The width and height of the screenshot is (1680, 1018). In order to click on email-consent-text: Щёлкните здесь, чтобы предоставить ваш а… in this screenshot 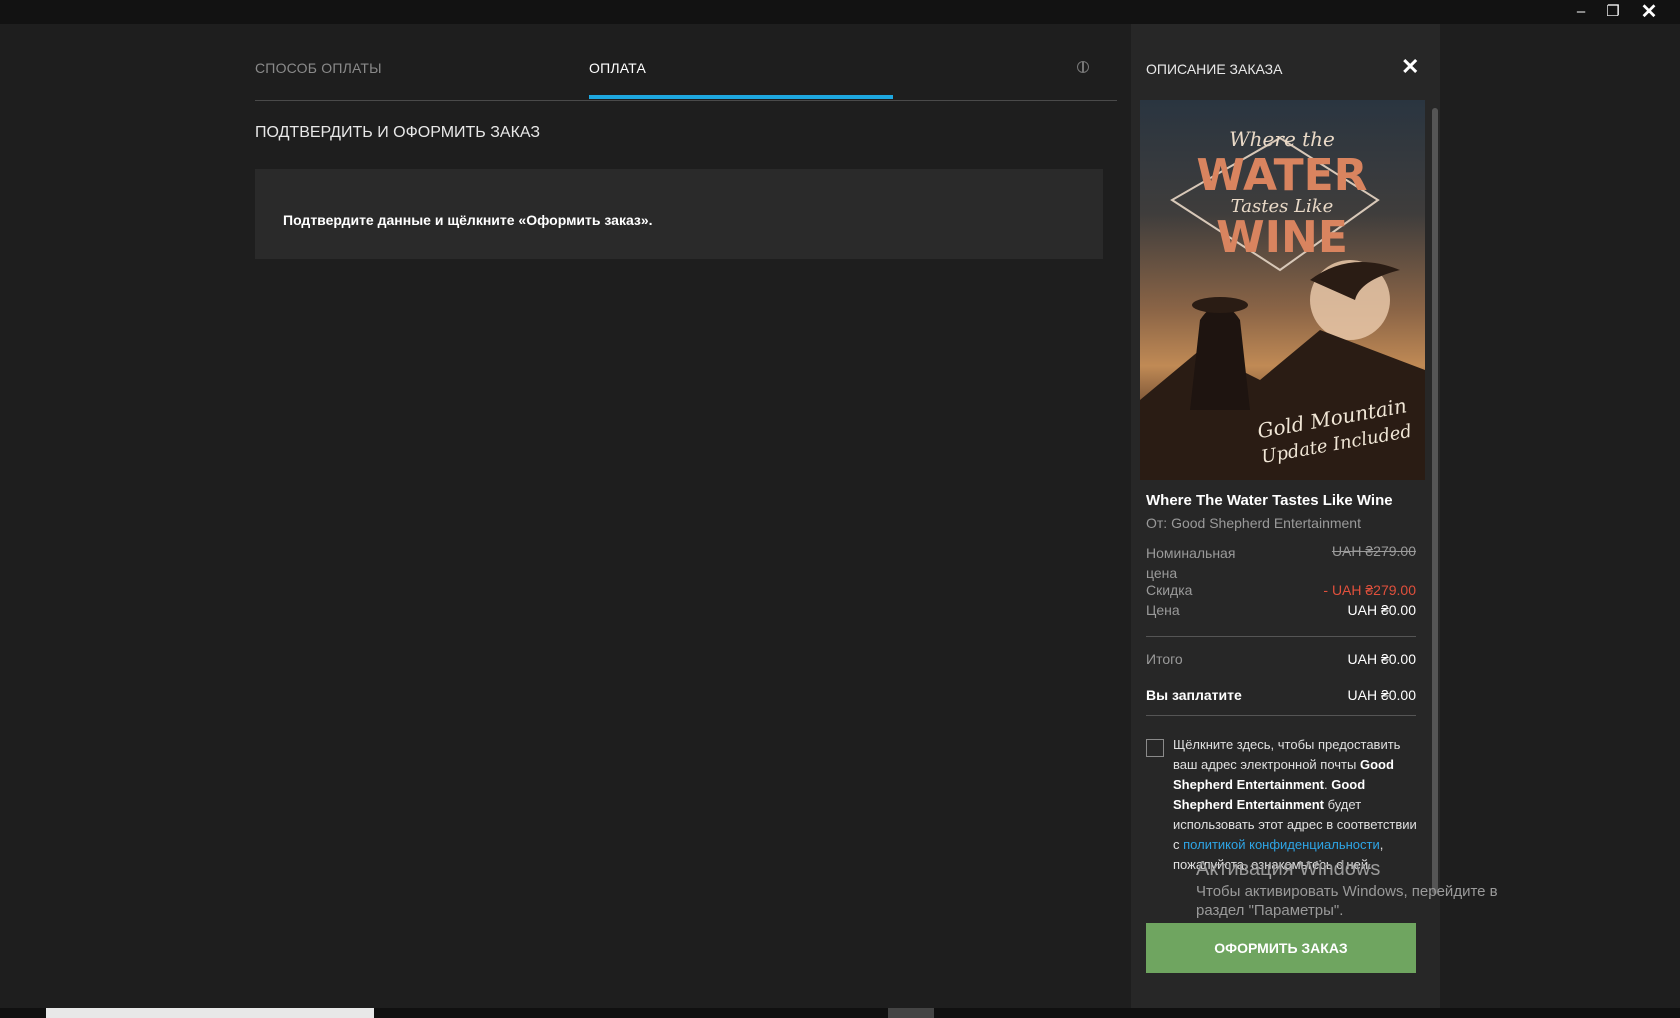, I will do `click(1295, 805)`.